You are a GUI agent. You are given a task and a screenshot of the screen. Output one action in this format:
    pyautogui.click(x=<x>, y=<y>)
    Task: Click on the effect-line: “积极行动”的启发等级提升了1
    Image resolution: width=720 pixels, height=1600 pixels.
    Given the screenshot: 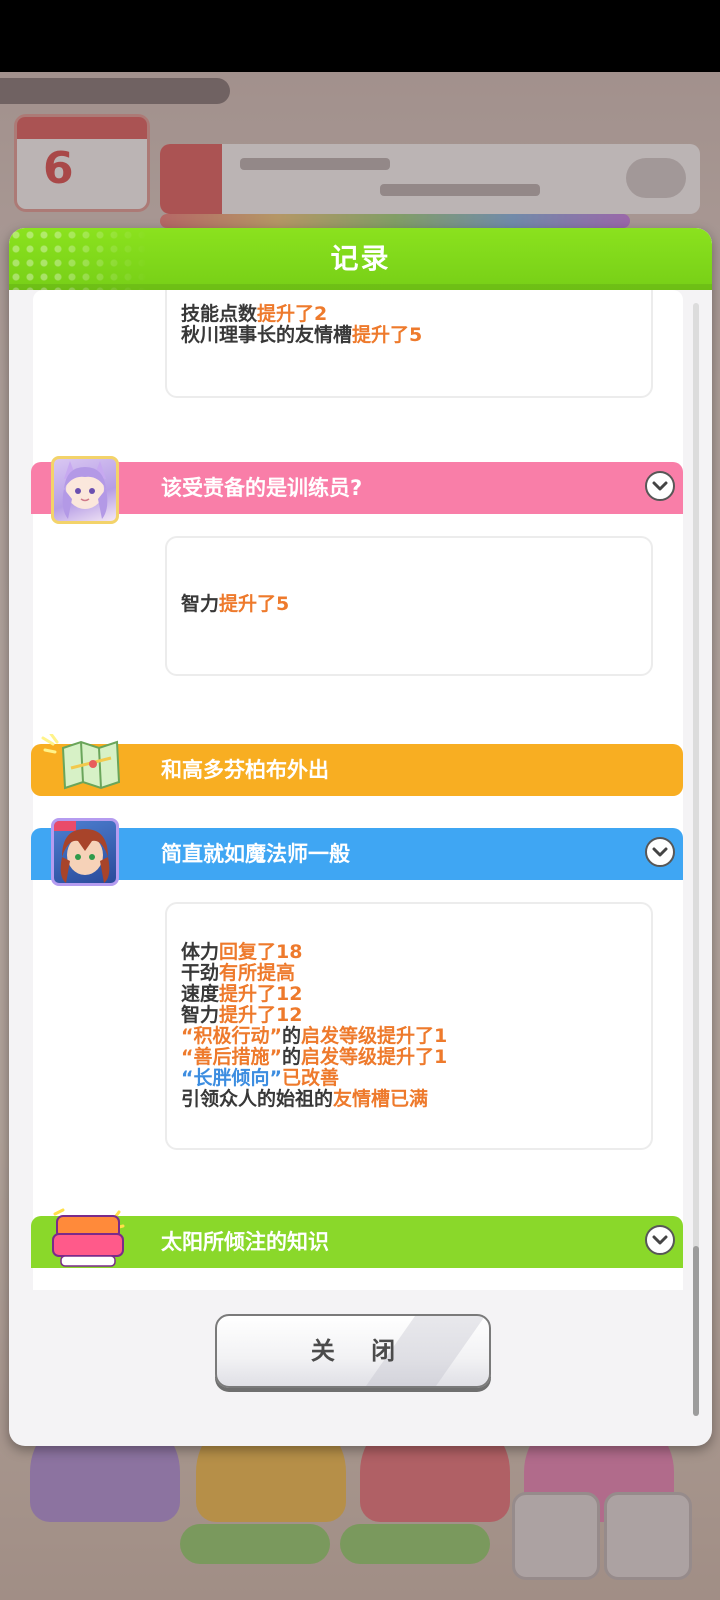 What is the action you would take?
    pyautogui.click(x=314, y=1036)
    